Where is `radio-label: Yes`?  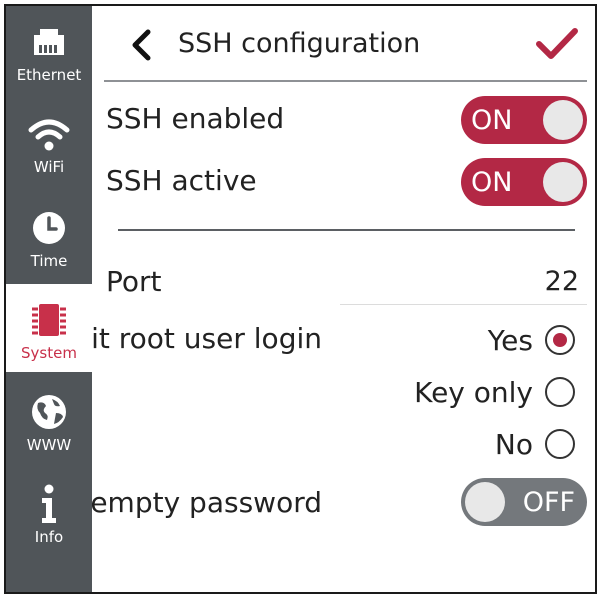
radio-label: Yes is located at coordinates (510, 340).